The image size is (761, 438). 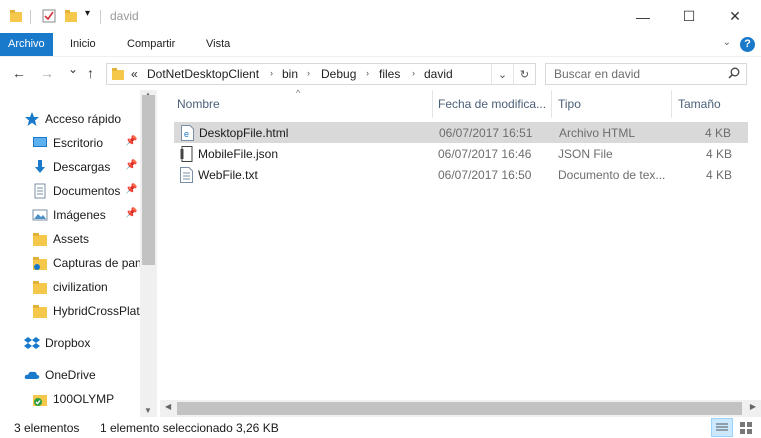 I want to click on scroll-right-icon: ▶, so click(x=753, y=406).